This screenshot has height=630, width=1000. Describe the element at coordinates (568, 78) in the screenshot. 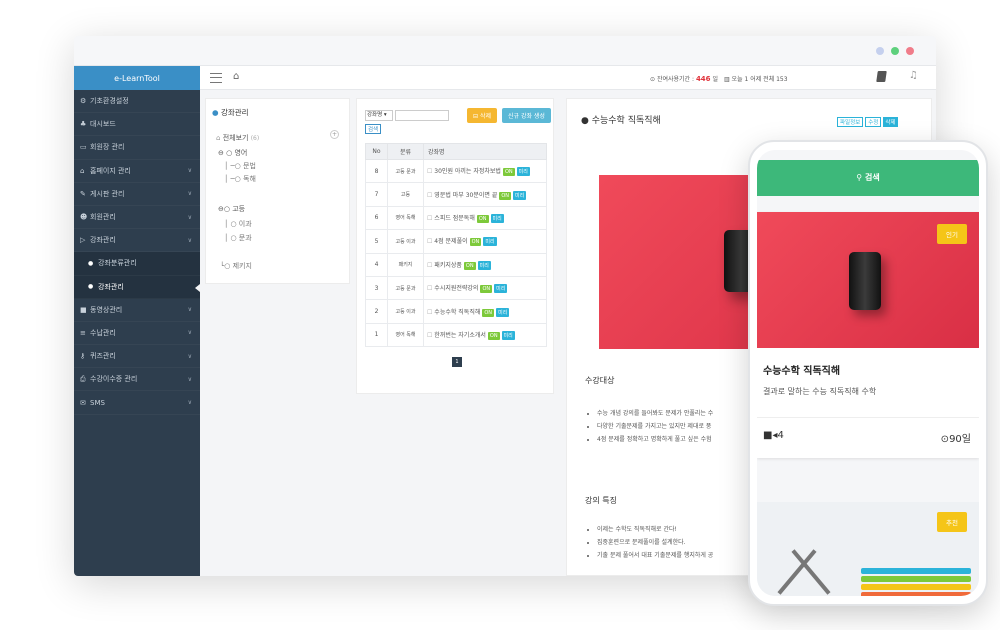

I see `topbar: ⌂ ⊙ 잔여사용기간 : 446 일 ▥ 오늘 1 어제 전체 153 ♫` at that location.